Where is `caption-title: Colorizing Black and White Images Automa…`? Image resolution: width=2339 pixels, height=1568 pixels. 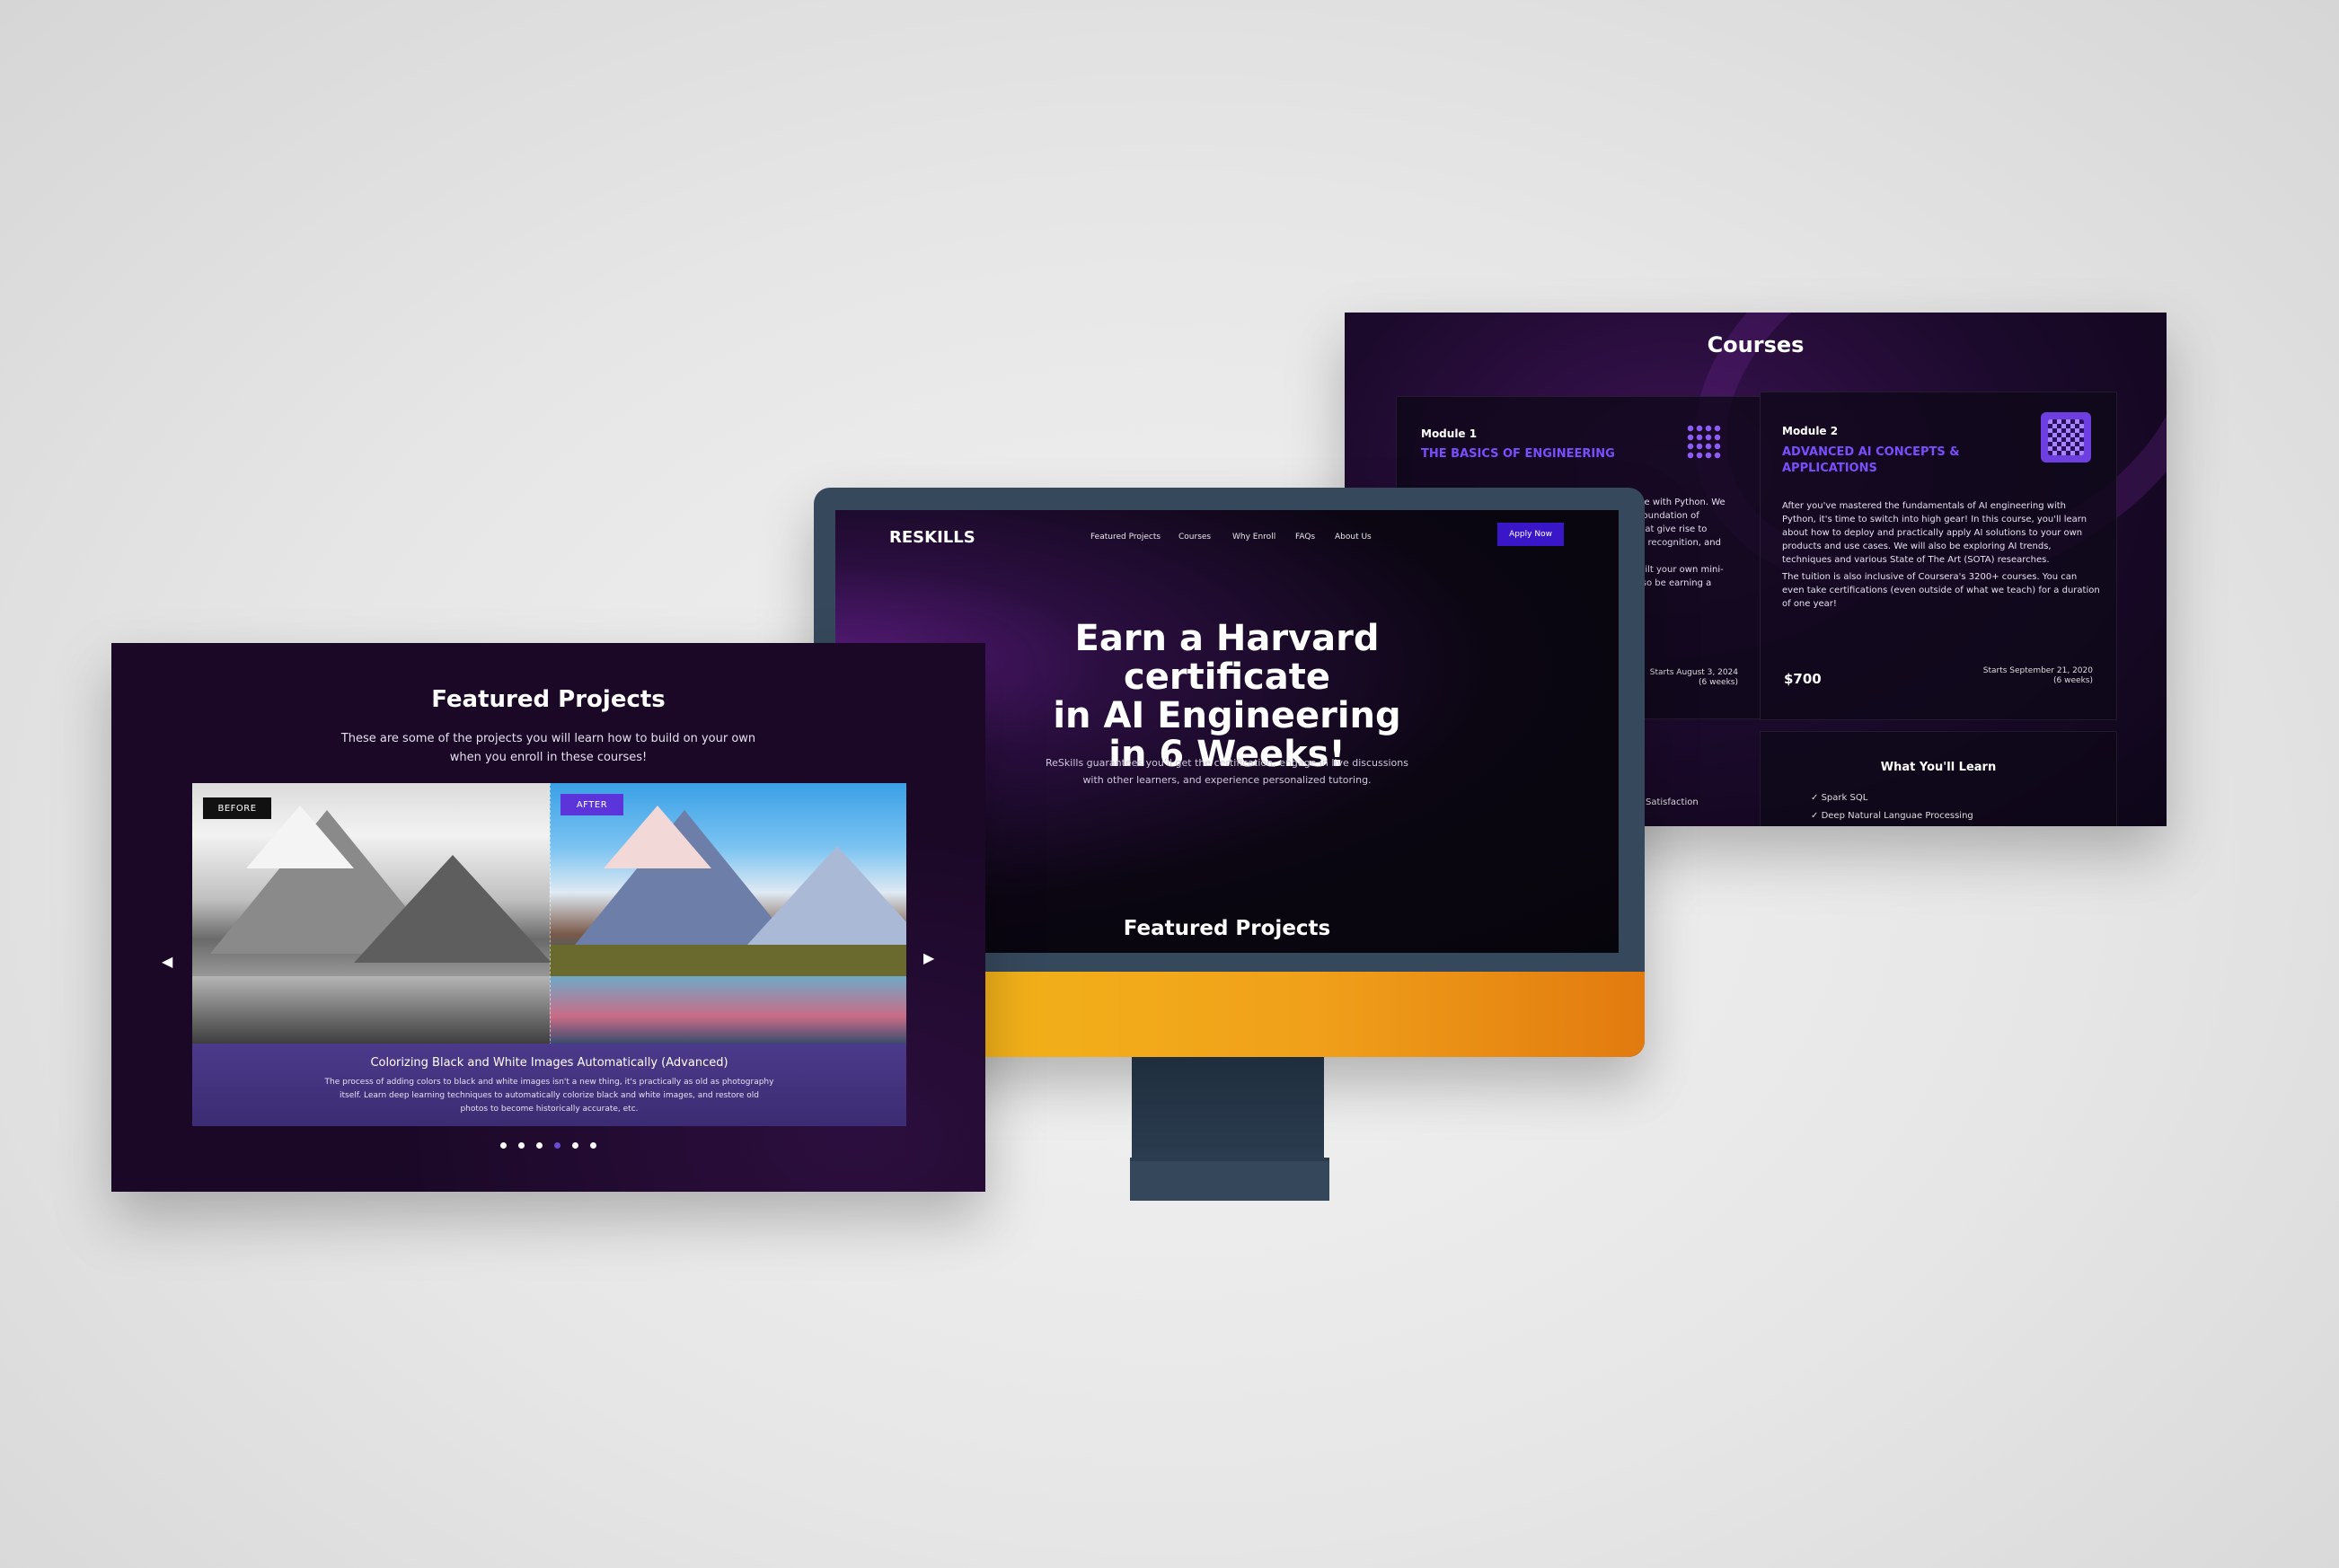
caption-title: Colorizing Black and White Images Automa… is located at coordinates (549, 1063).